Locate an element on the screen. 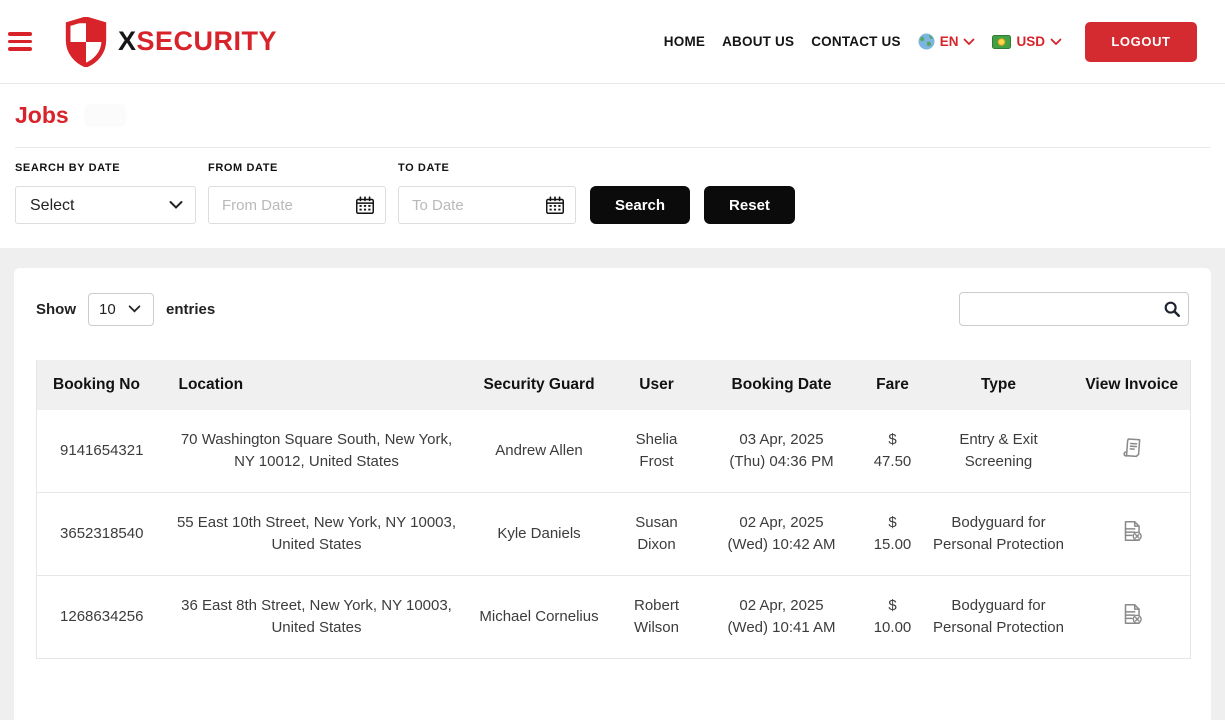  fare-cell: $ 47.50 is located at coordinates (892, 451).